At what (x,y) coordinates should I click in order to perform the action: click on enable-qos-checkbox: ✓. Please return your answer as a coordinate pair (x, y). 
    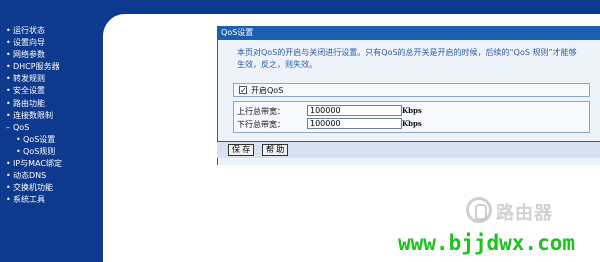
    Looking at the image, I should click on (243, 90).